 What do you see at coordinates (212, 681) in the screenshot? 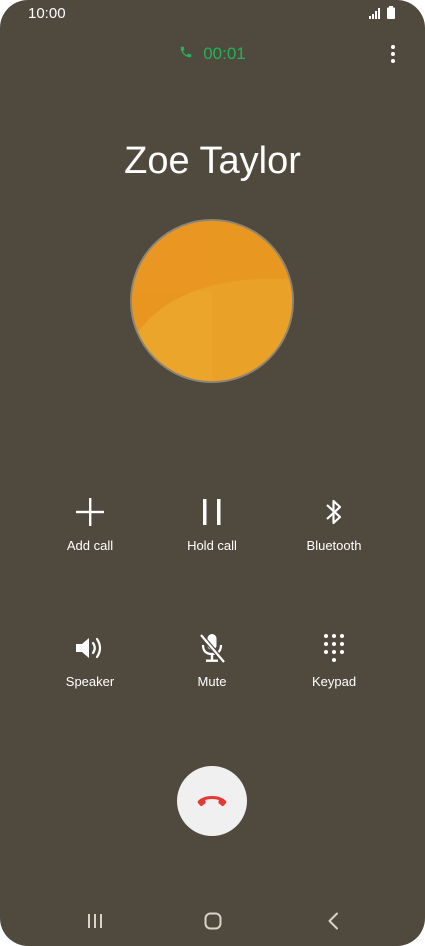
I see `mute-label: Mute` at bounding box center [212, 681].